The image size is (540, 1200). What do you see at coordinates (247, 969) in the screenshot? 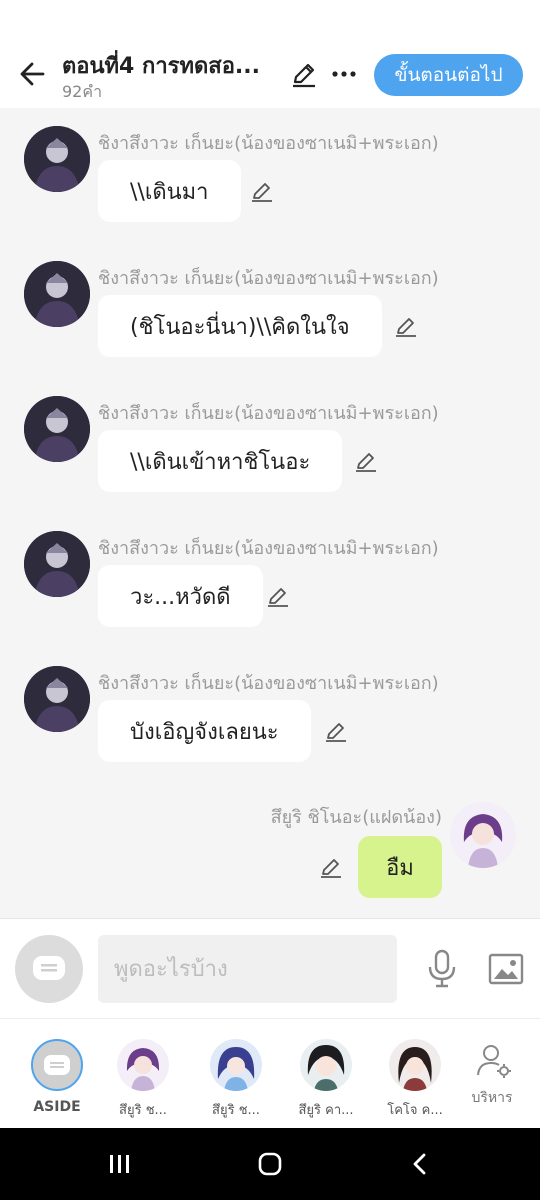
I see `message-input` at bounding box center [247, 969].